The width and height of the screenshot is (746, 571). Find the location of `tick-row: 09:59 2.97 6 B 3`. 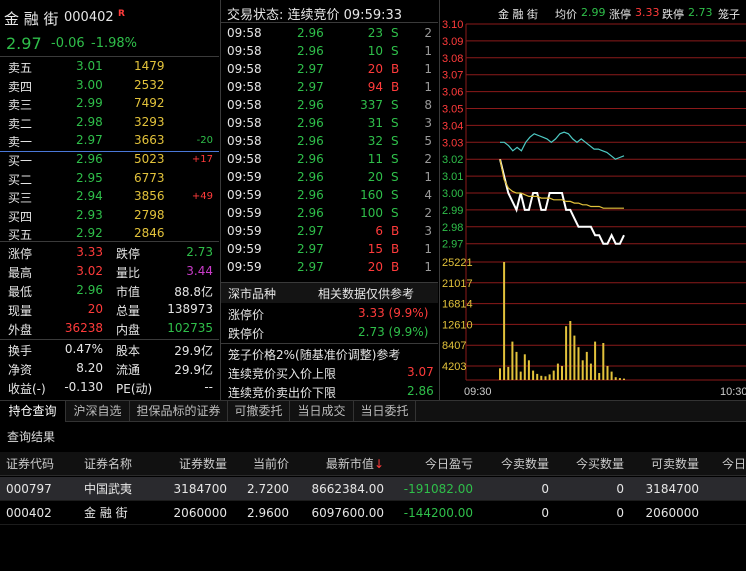

tick-row: 09:59 2.97 6 B 3 is located at coordinates (329, 231).